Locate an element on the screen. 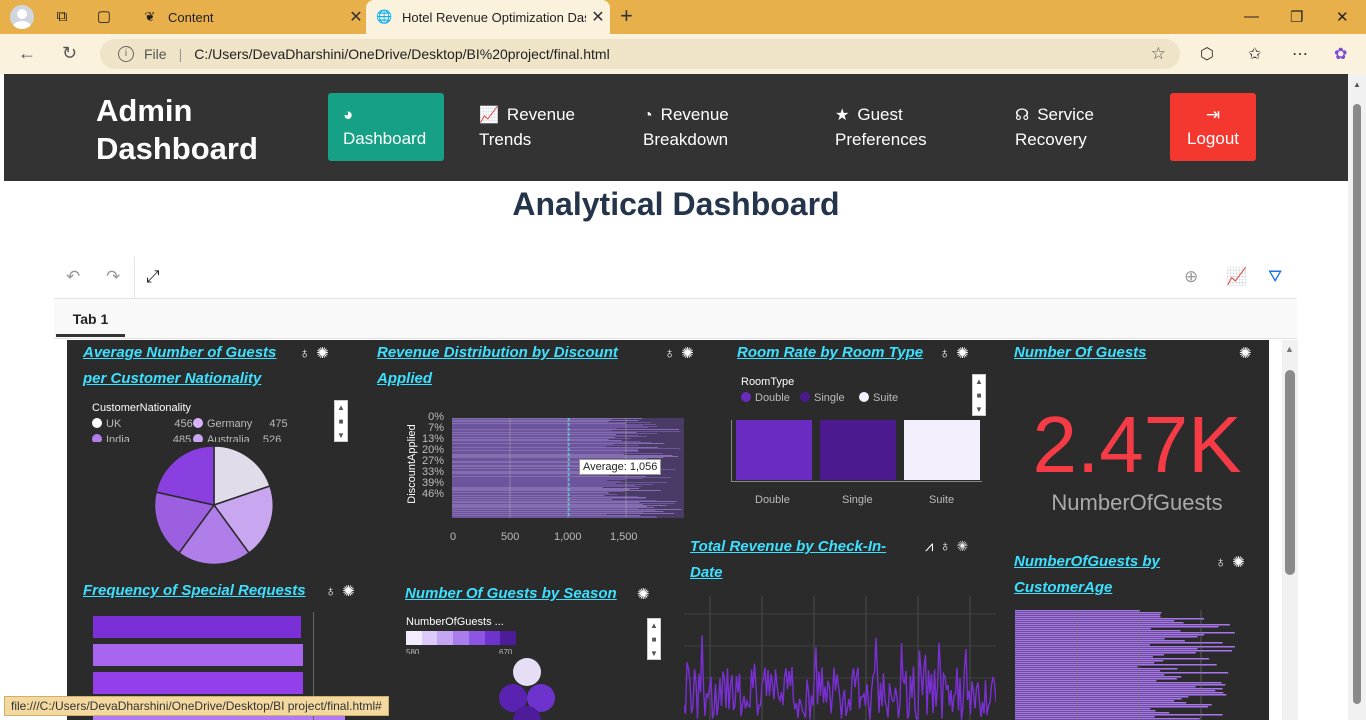 This screenshot has width=1366, height=720. filter-icon: ⛛ is located at coordinates (1275, 277).